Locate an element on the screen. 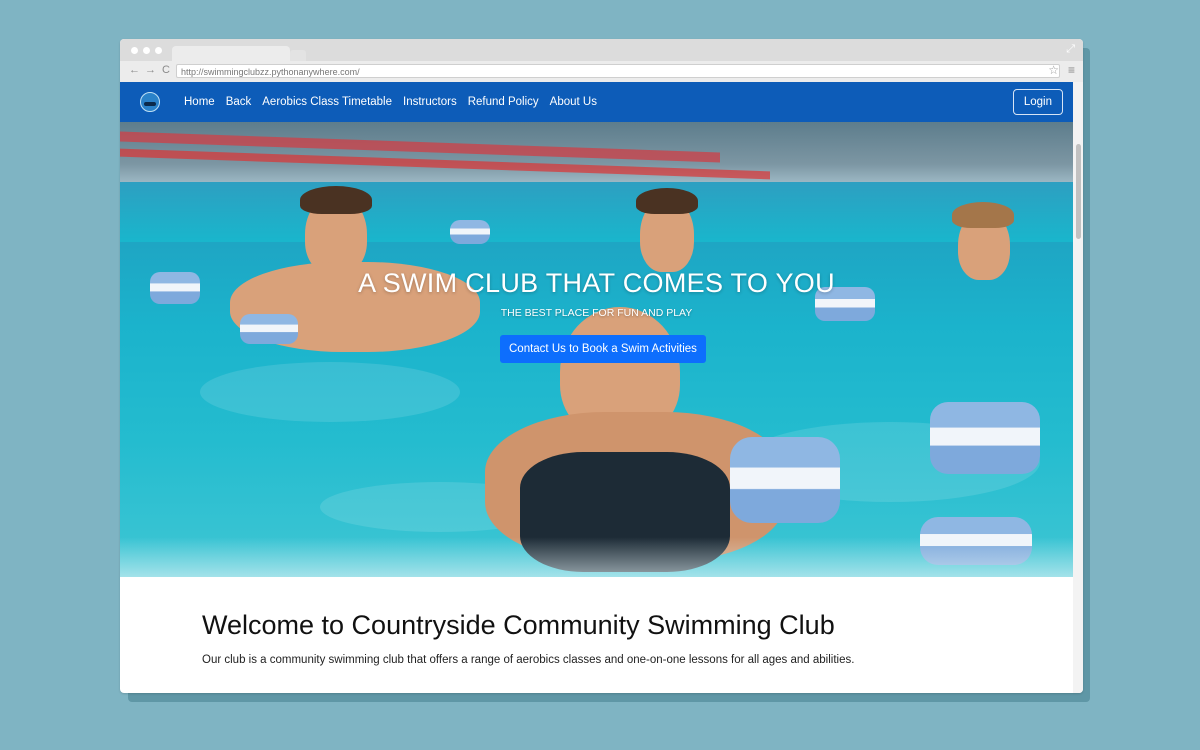  reload-icon: C is located at coordinates (166, 70).